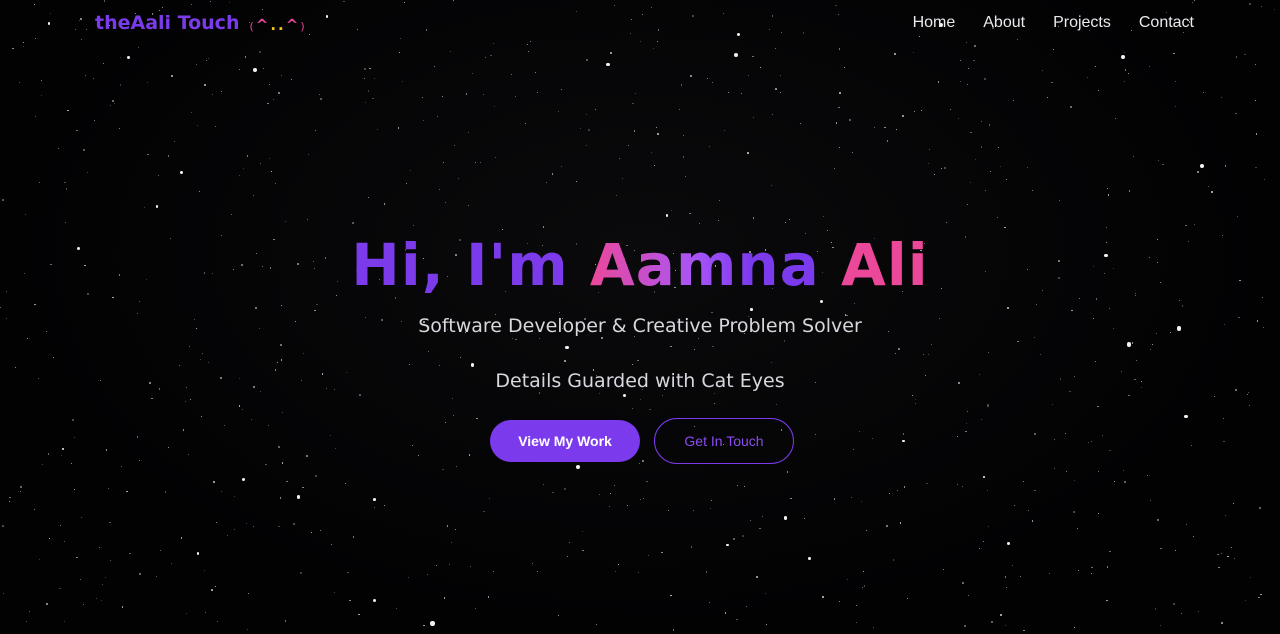 This screenshot has height=634, width=1280. Describe the element at coordinates (565, 441) in the screenshot. I see `view-my-work-button: View My Work` at that location.